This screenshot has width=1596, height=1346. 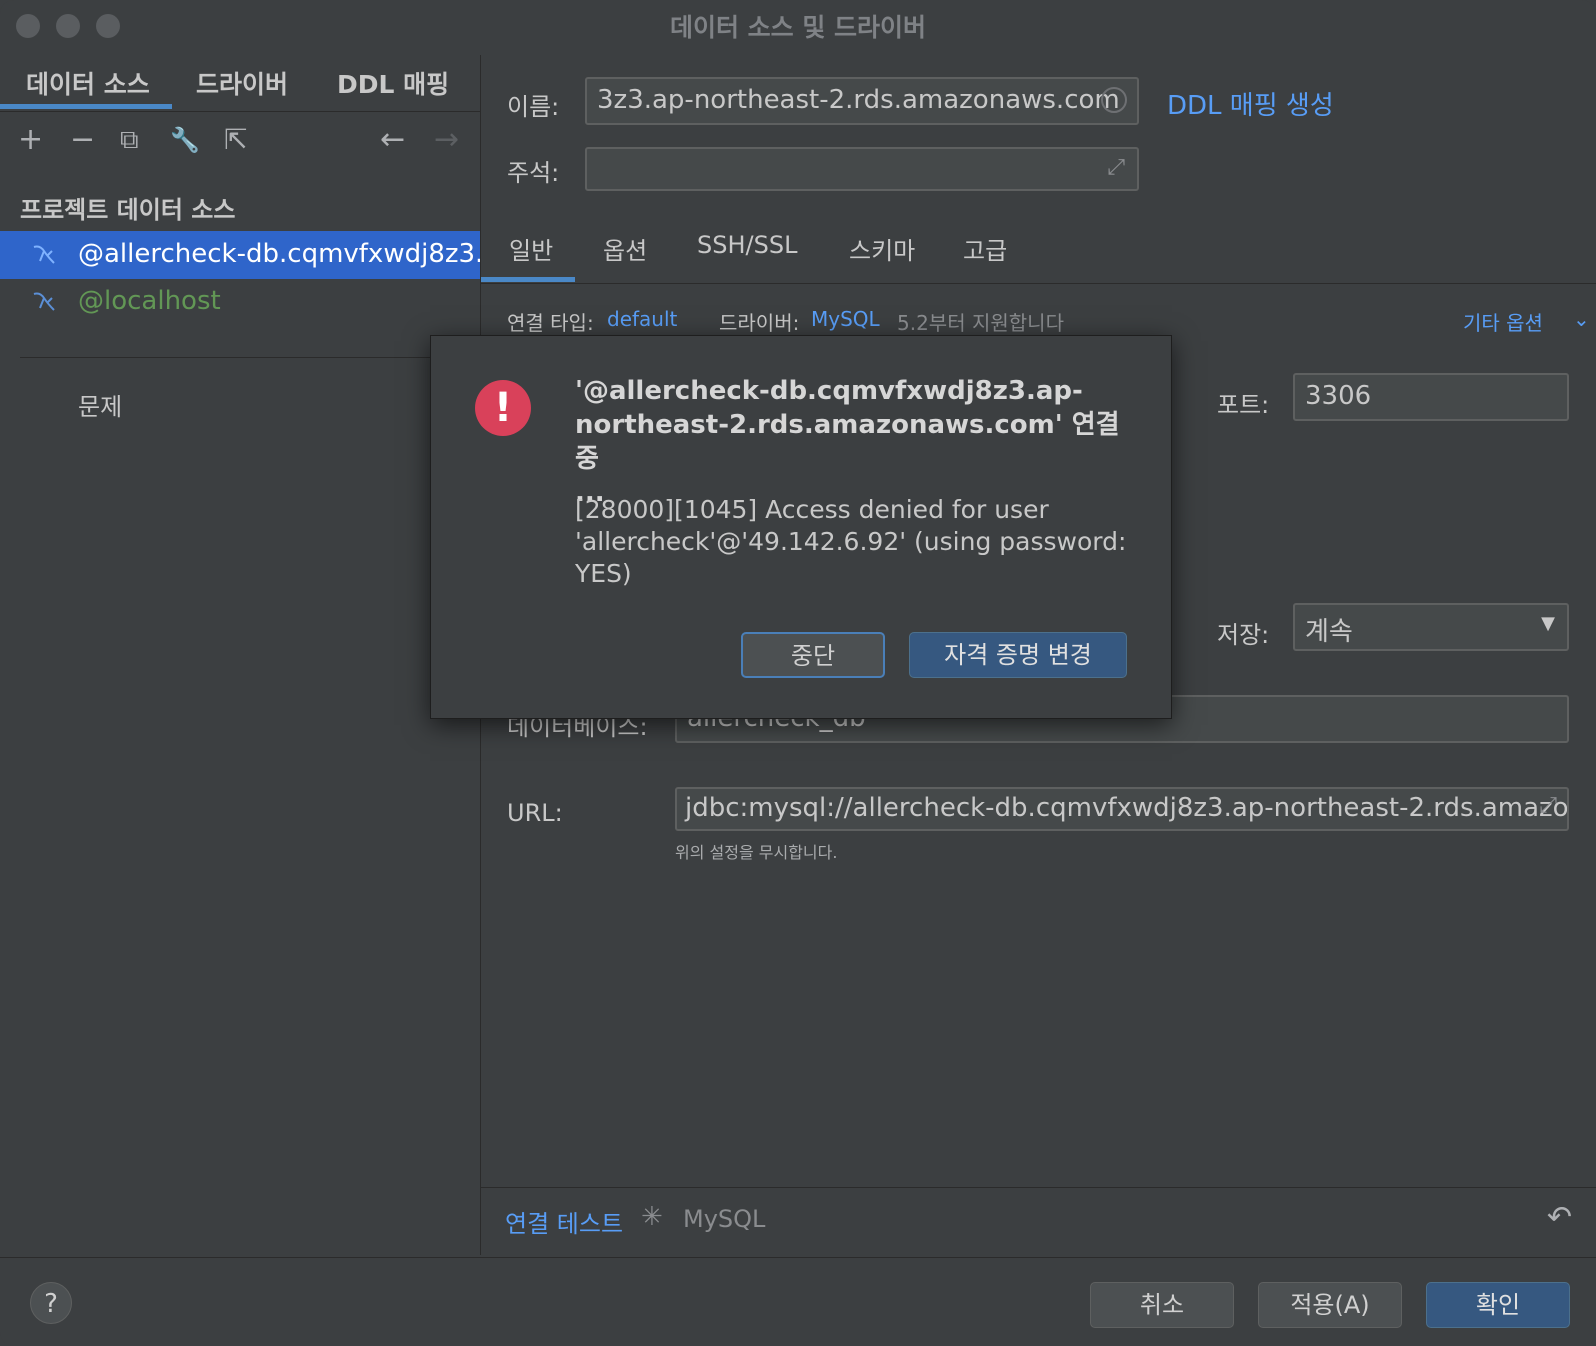 I want to click on problems-section: 문제, so click(x=100, y=404).